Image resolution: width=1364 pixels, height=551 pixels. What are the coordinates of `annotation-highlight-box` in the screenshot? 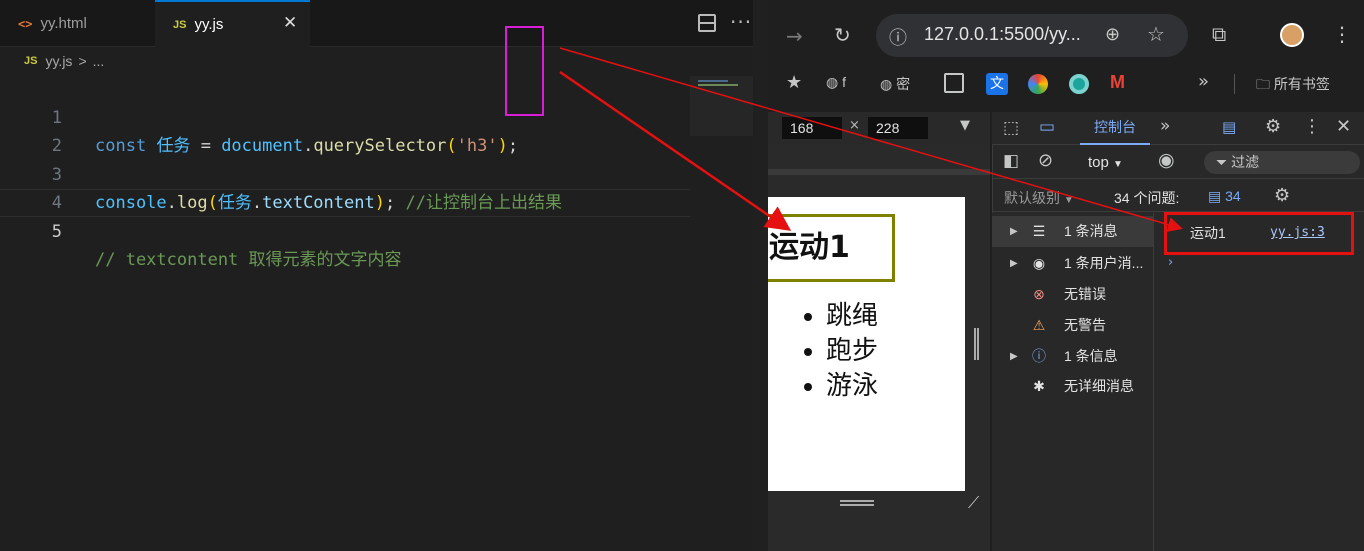 It's located at (524, 71).